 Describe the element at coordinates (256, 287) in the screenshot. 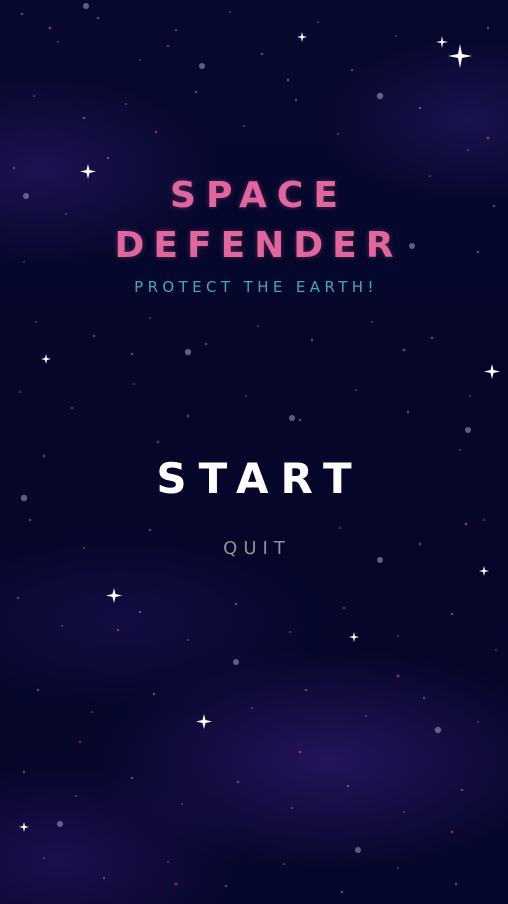

I see `game-subtitle: PROTECT THE EARTH!` at that location.